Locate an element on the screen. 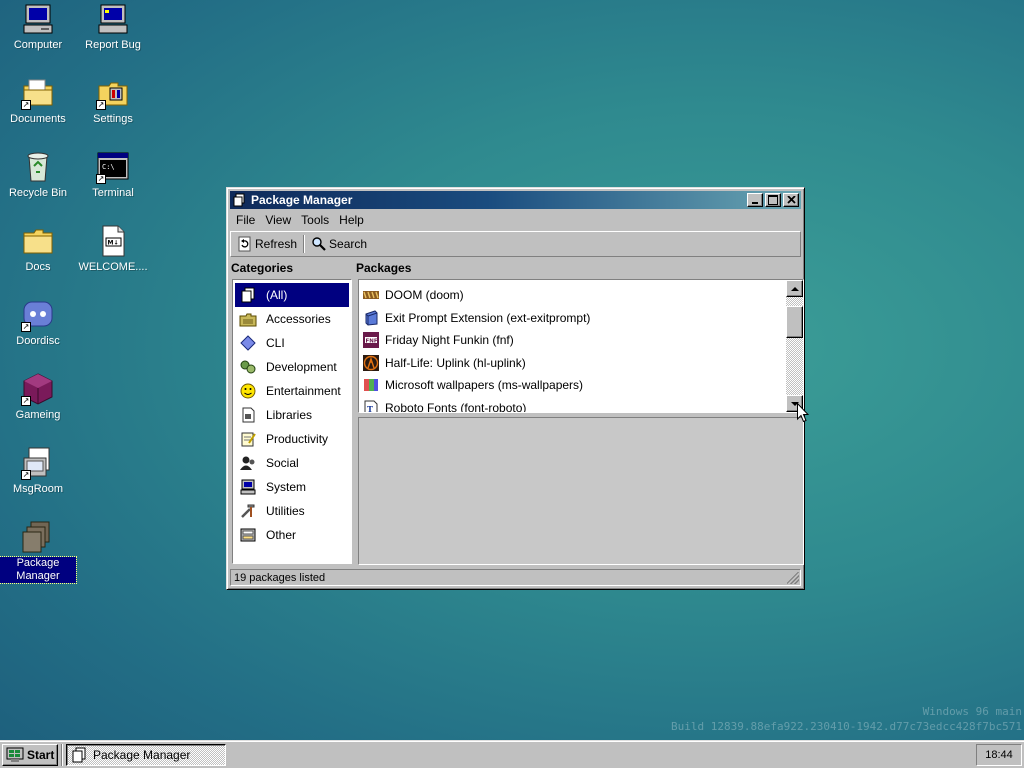 The width and height of the screenshot is (1024, 768). category-label: Utilities is located at coordinates (285, 511).